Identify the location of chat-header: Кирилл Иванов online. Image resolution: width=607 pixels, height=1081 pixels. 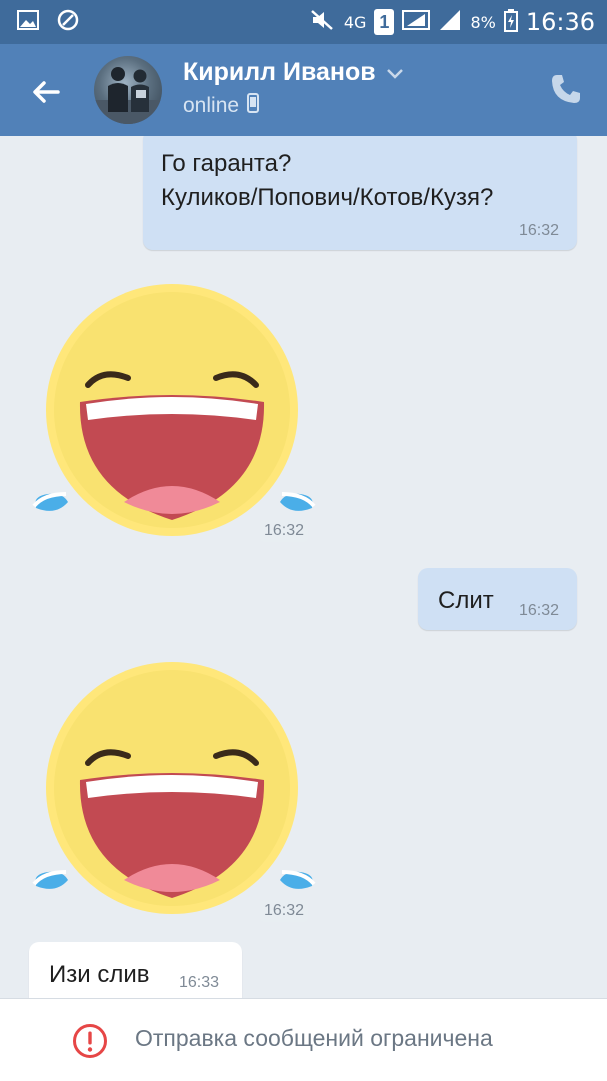
(303, 90).